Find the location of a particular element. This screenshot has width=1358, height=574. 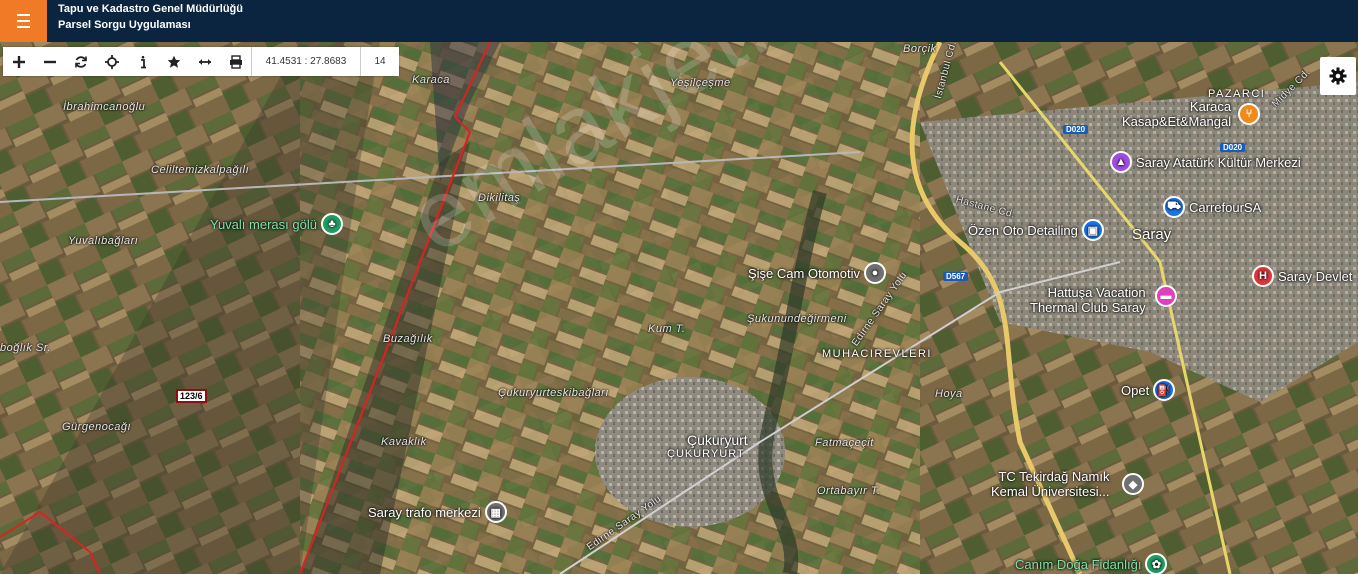

place-label: Dikilitaş is located at coordinates (499, 198).